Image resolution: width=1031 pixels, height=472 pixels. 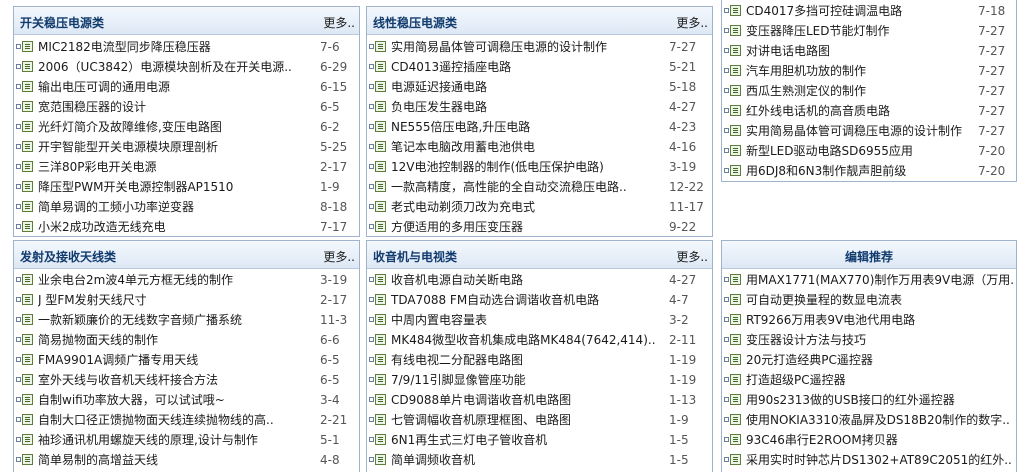 I want to click on article-link: 光纤灯简介及故障维修,变压电路图, so click(x=176, y=127).